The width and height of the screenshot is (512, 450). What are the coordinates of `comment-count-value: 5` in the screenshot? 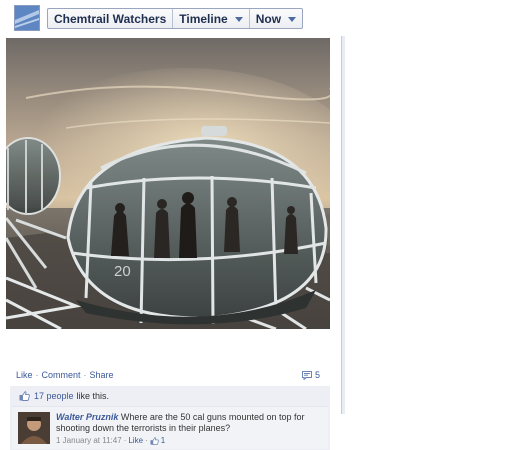 It's located at (318, 375).